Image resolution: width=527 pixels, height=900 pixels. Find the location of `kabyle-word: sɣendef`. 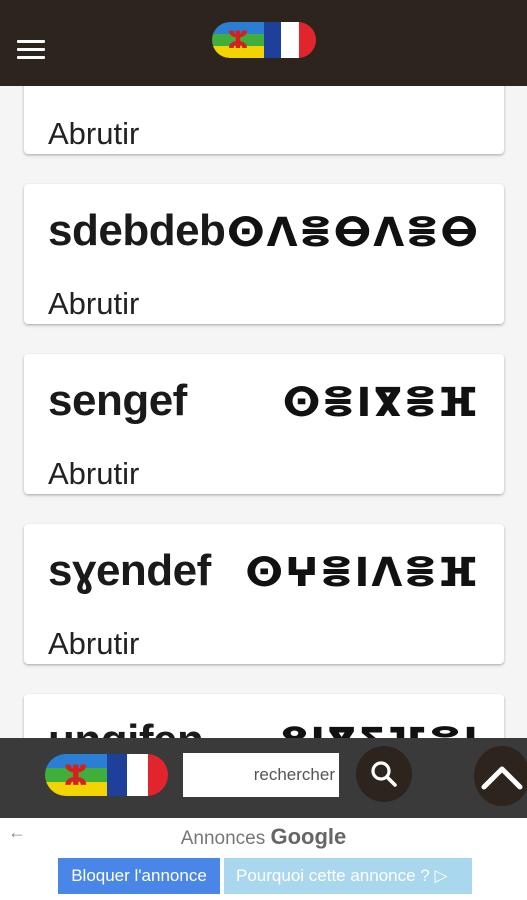

kabyle-word: sɣendef is located at coordinates (129, 570).